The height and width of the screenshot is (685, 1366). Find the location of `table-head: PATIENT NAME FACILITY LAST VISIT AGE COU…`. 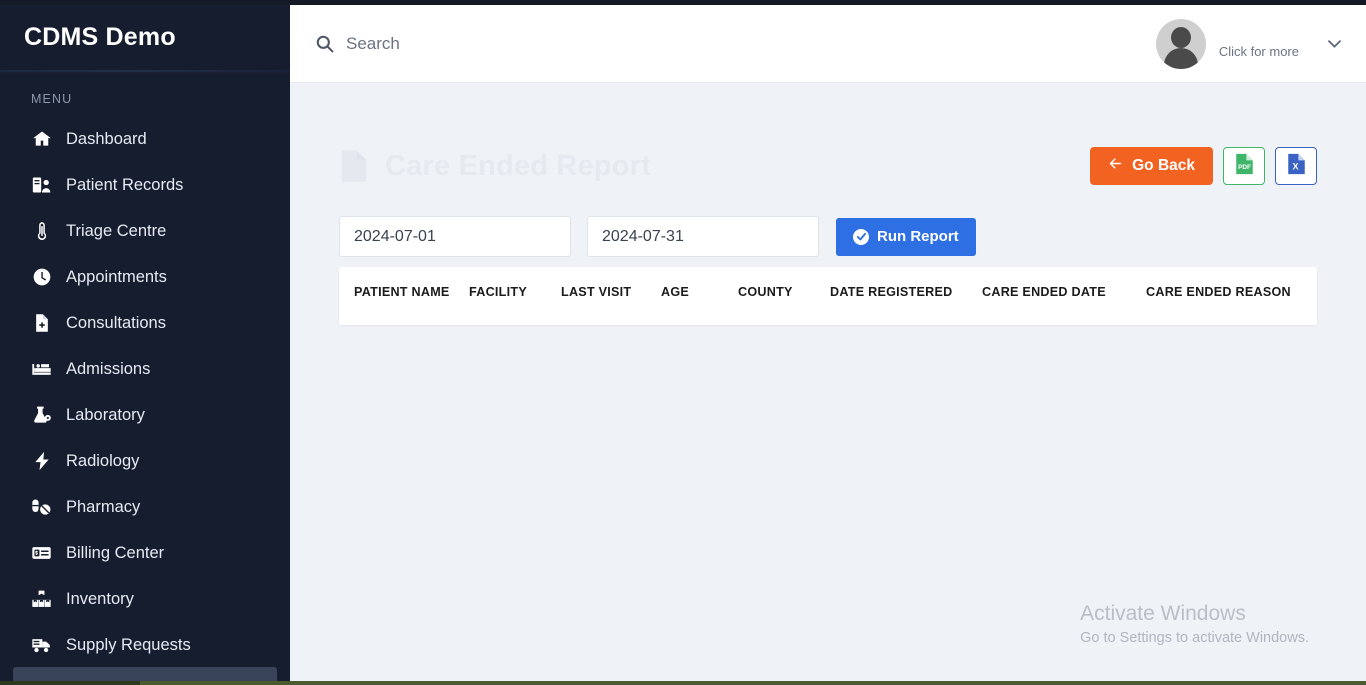

table-head: PATIENT NAME FACILITY LAST VISIT AGE COU… is located at coordinates (828, 292).